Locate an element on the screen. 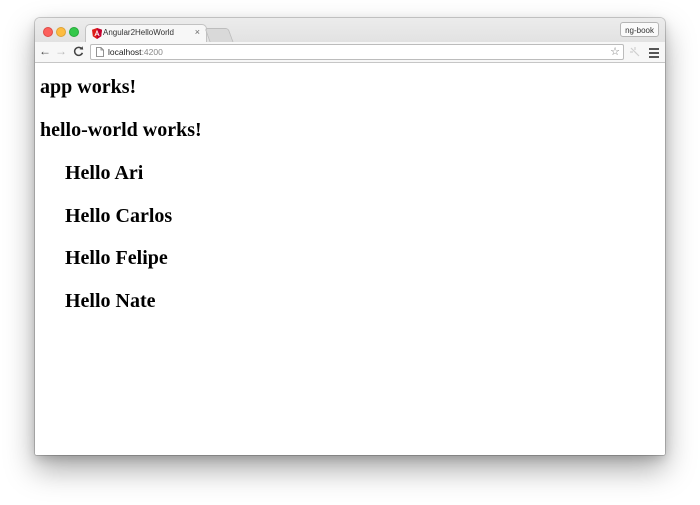  reload-icon is located at coordinates (78, 51).